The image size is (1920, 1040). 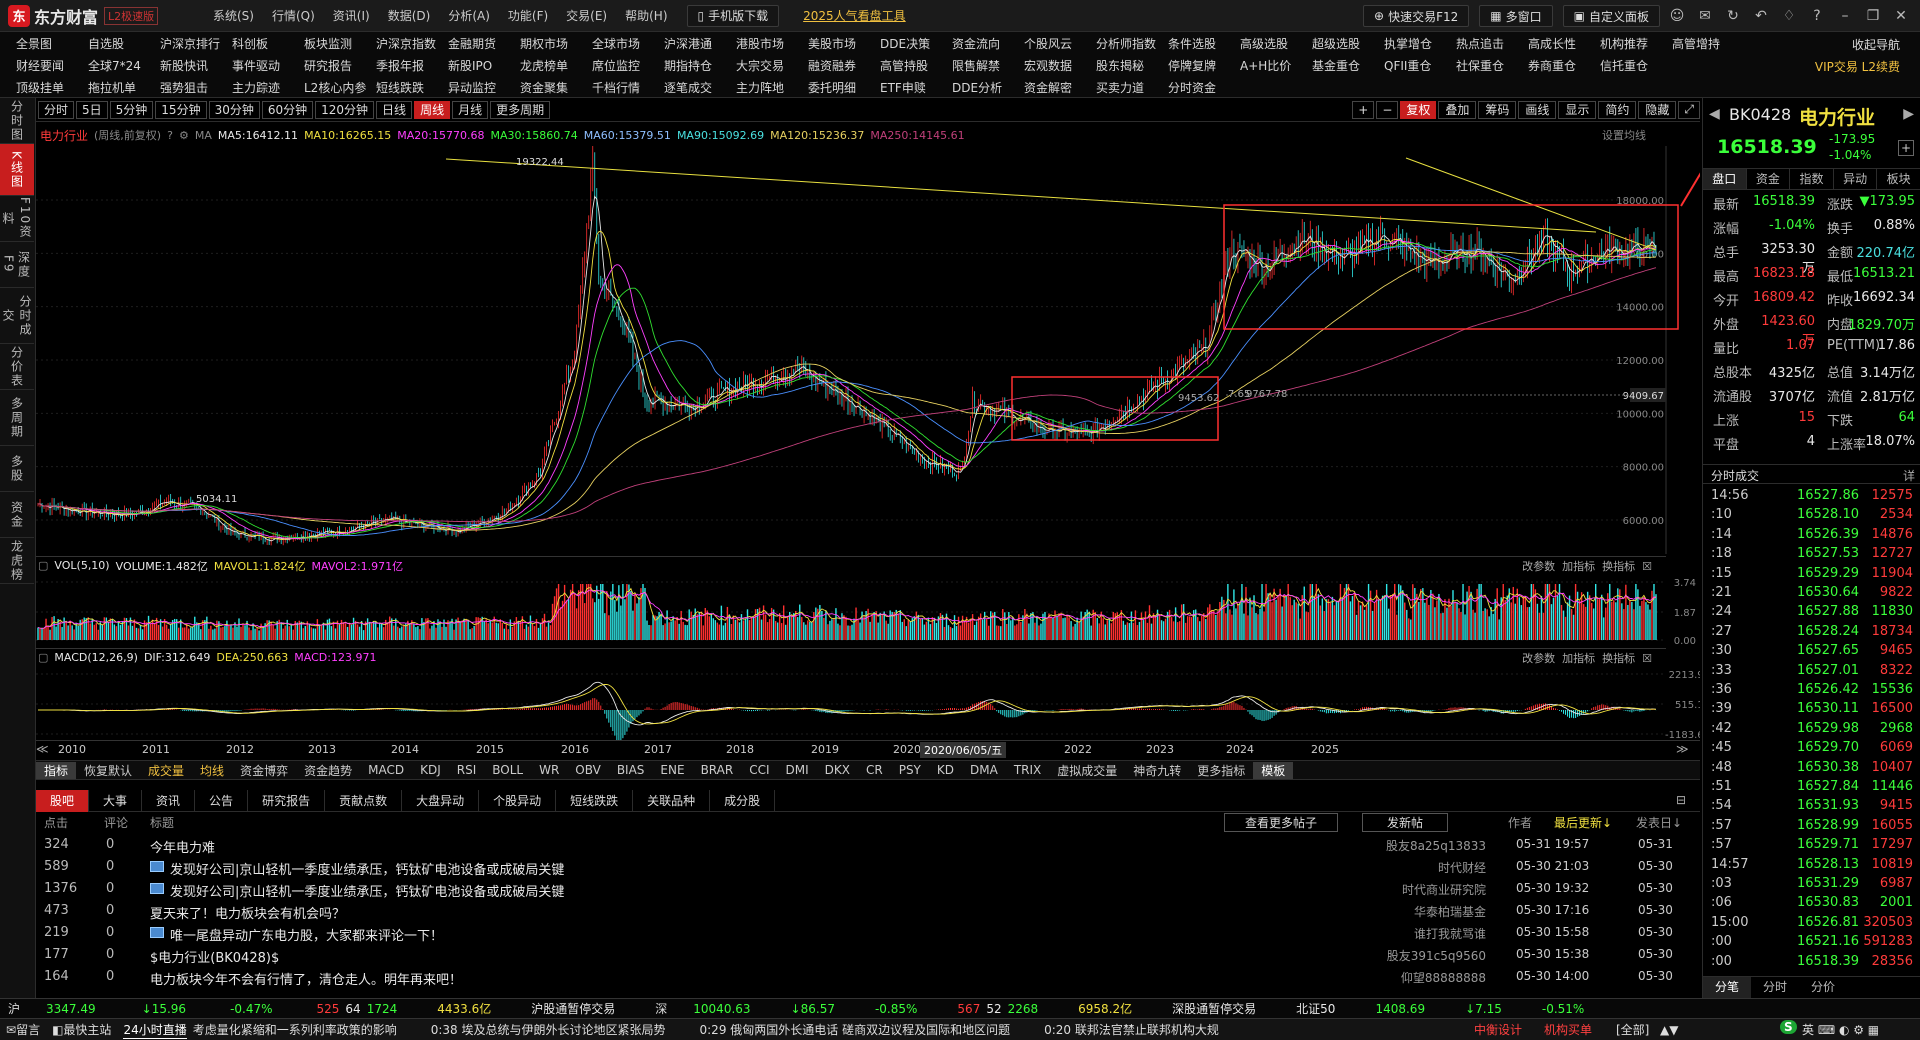 What do you see at coordinates (1221, 770) in the screenshot?
I see `indicator-tab: 更多指标` at bounding box center [1221, 770].